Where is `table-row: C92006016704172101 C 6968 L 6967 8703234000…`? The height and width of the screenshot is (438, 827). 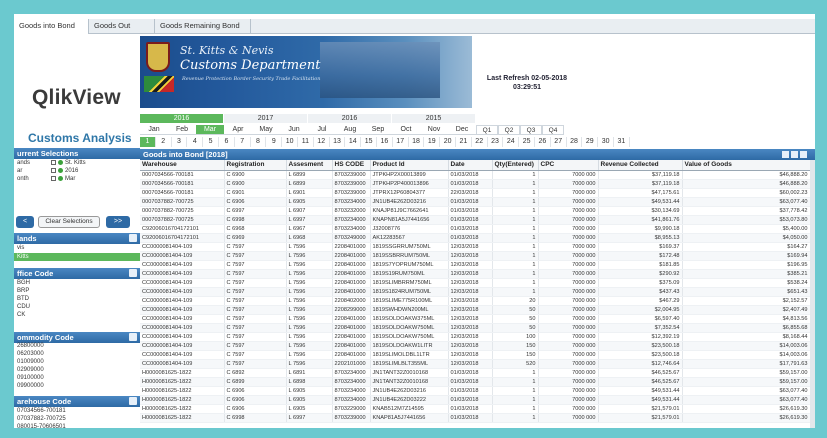 table-row: C92006016704172101 C 6968 L 6967 8703234000… is located at coordinates (475, 229).